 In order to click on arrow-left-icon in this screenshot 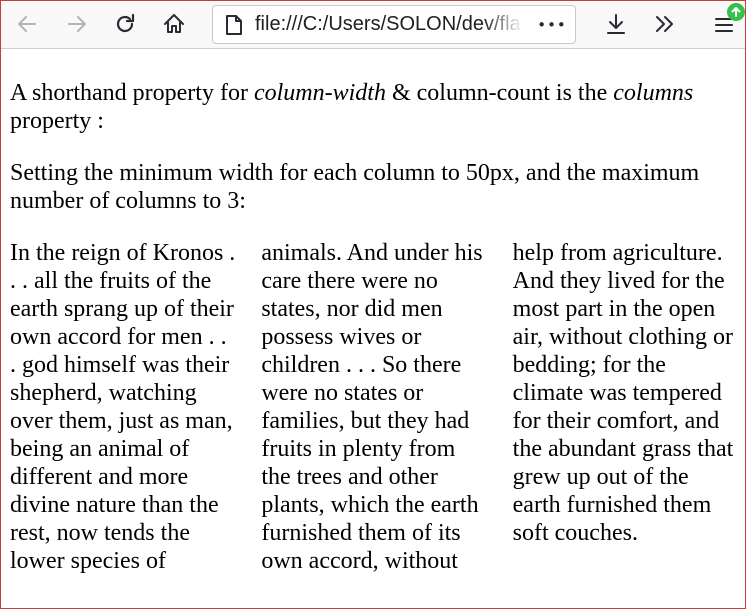, I will do `click(27, 24)`.